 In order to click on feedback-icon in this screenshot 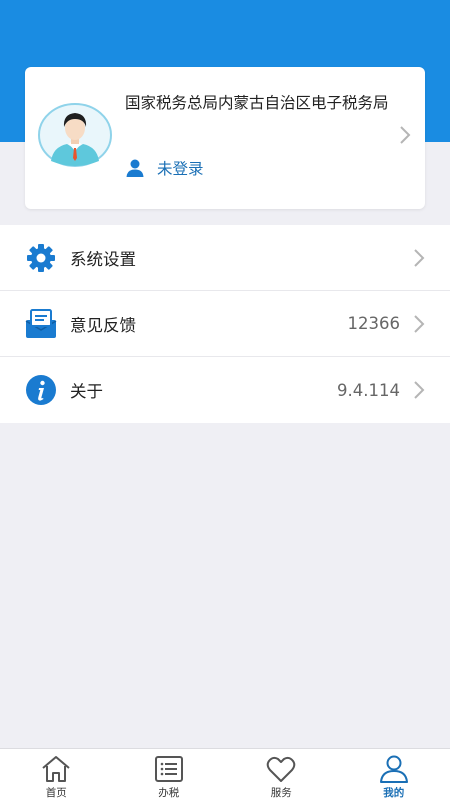, I will do `click(41, 323)`.